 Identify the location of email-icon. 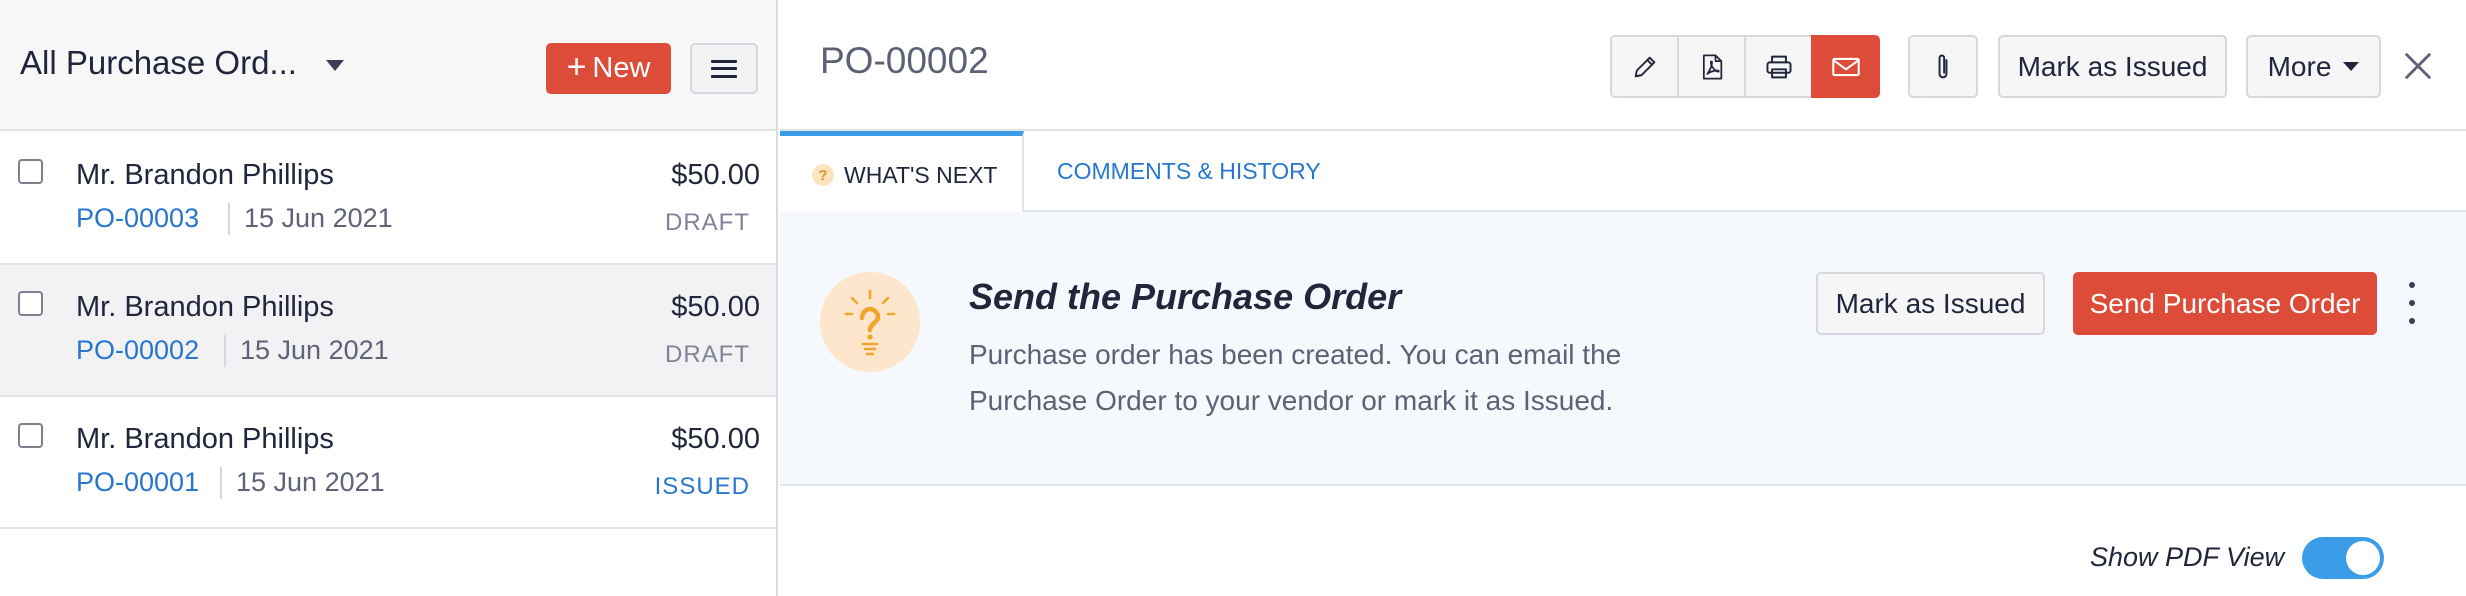
(1845, 66).